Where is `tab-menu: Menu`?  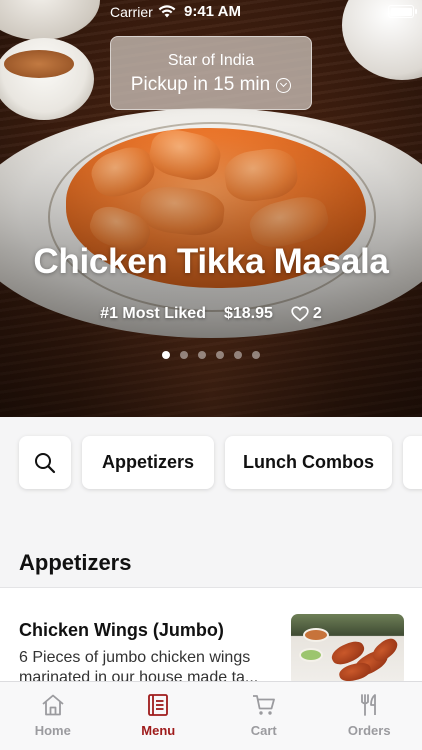 tab-menu: Menu is located at coordinates (159, 716).